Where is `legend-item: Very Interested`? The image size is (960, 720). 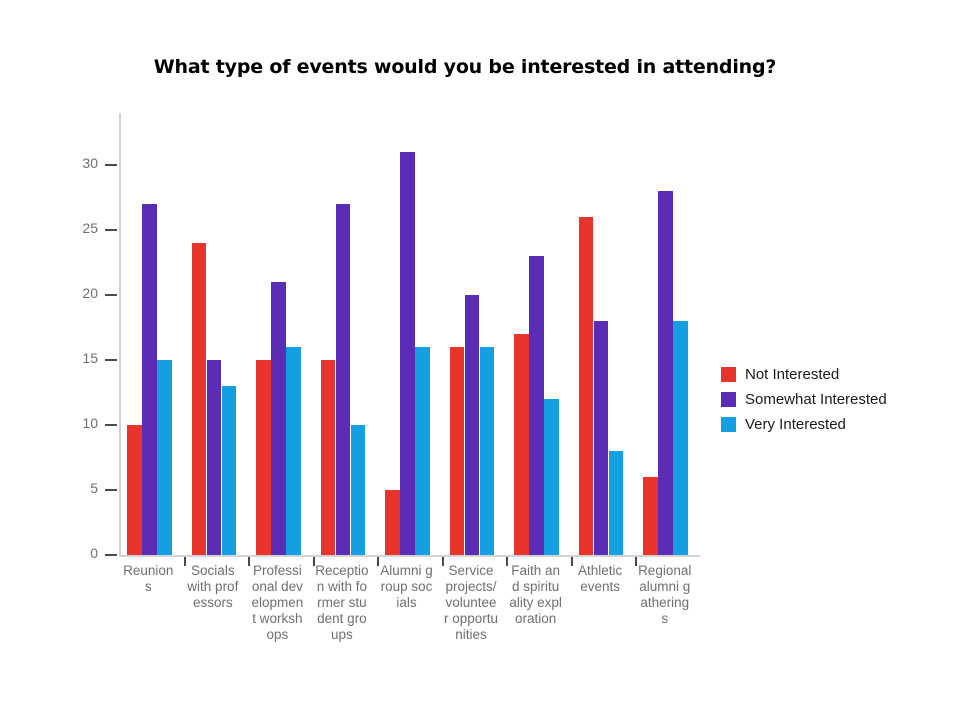 legend-item: Very Interested is located at coordinates (804, 424).